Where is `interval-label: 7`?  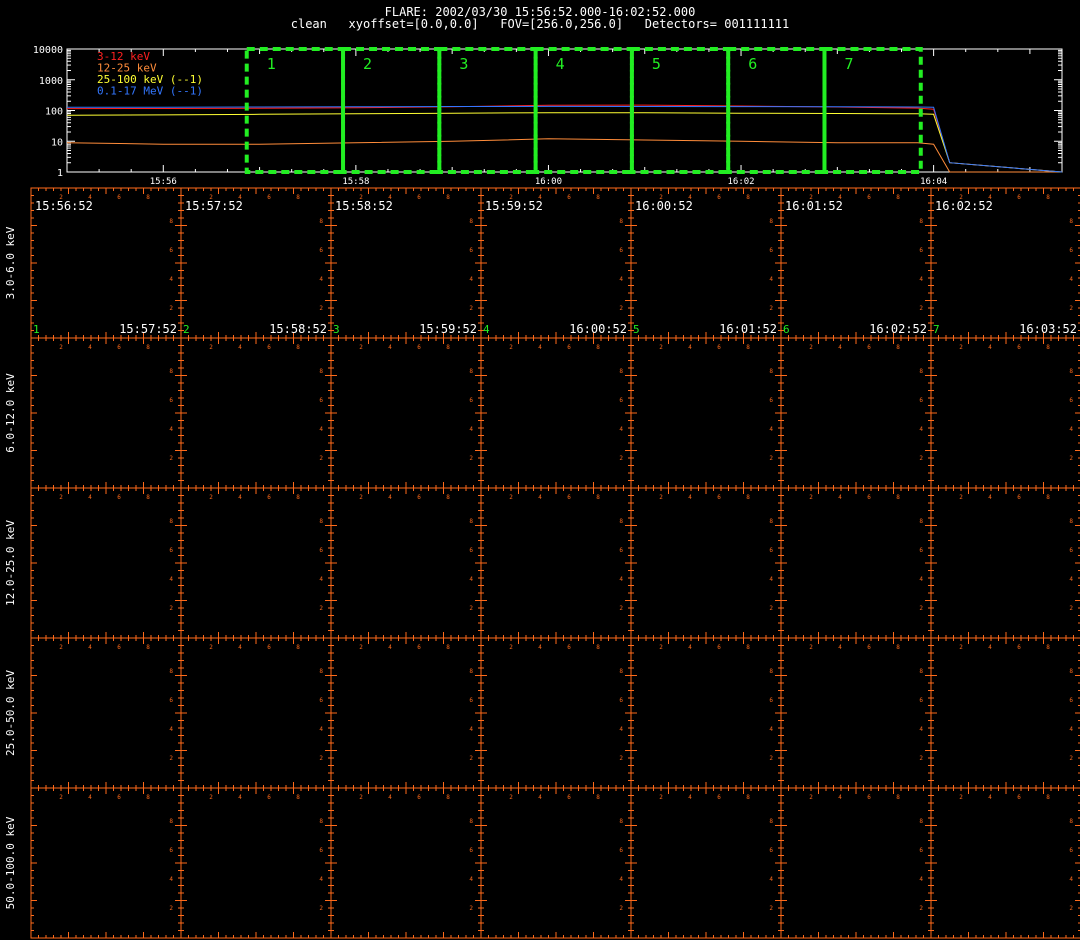
interval-label: 7 is located at coordinates (848, 64).